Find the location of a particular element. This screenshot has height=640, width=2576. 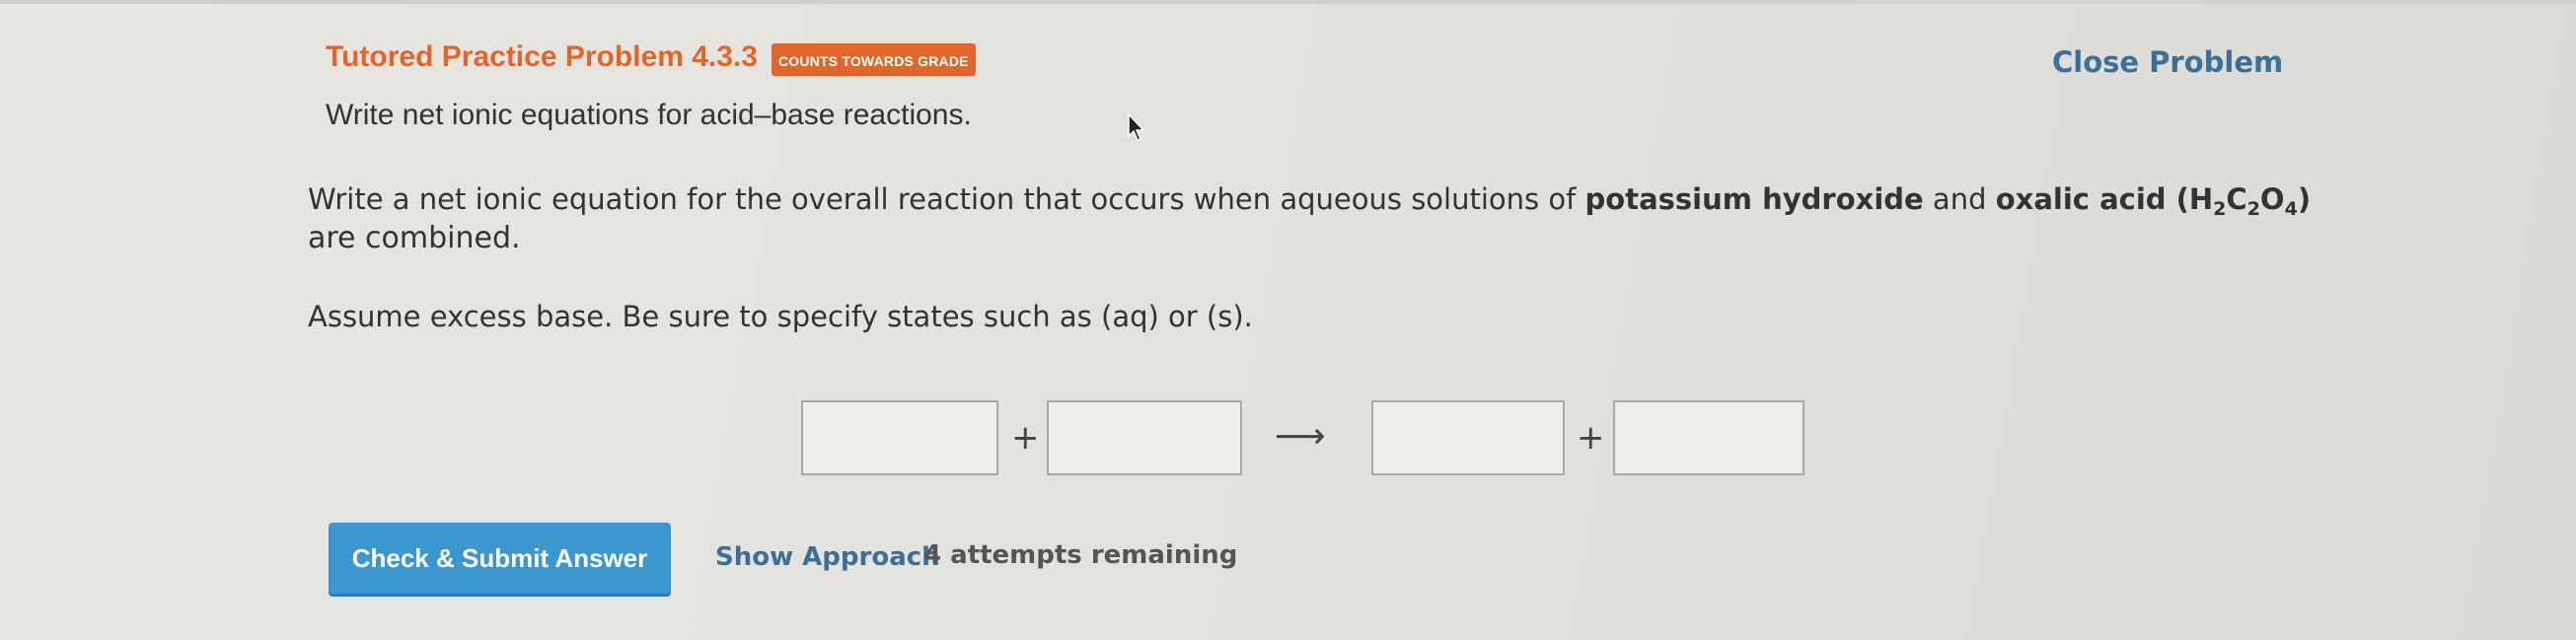

reaction-arrow: ⟶ is located at coordinates (1300, 437).